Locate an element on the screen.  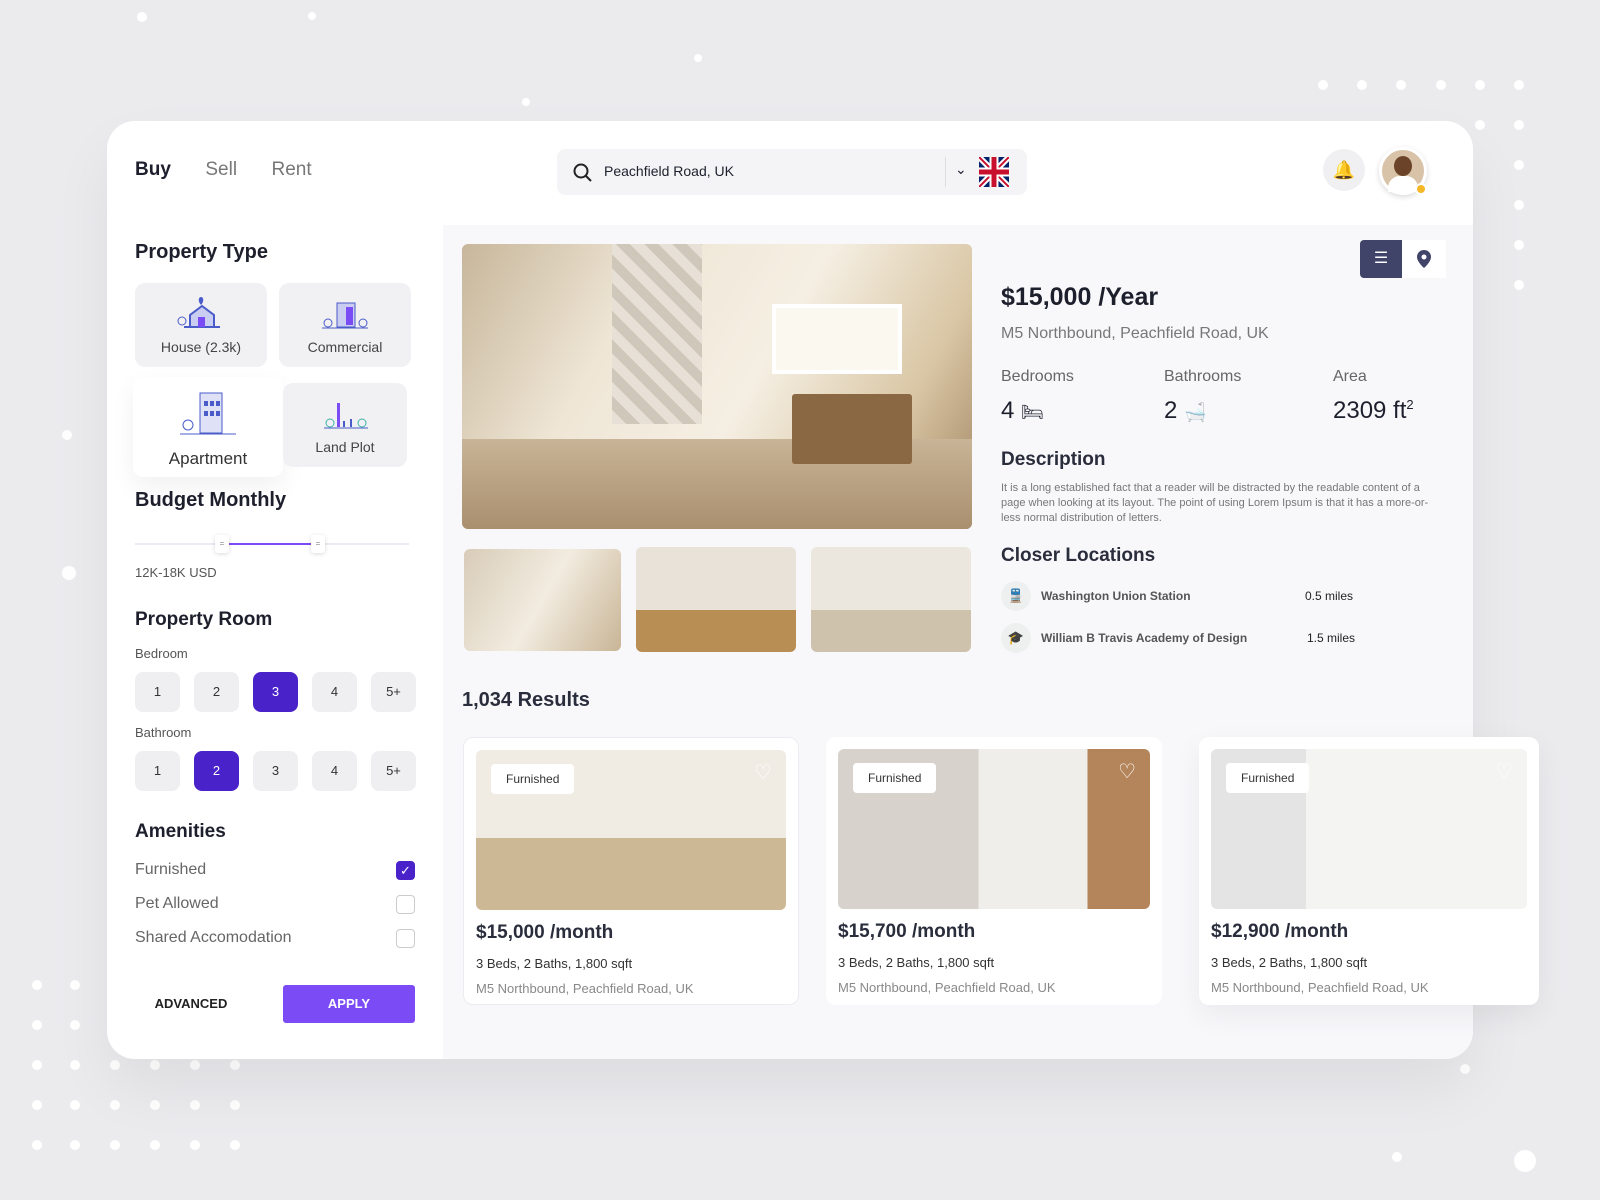
bathroom-label: Bathroom is located at coordinates (163, 732).